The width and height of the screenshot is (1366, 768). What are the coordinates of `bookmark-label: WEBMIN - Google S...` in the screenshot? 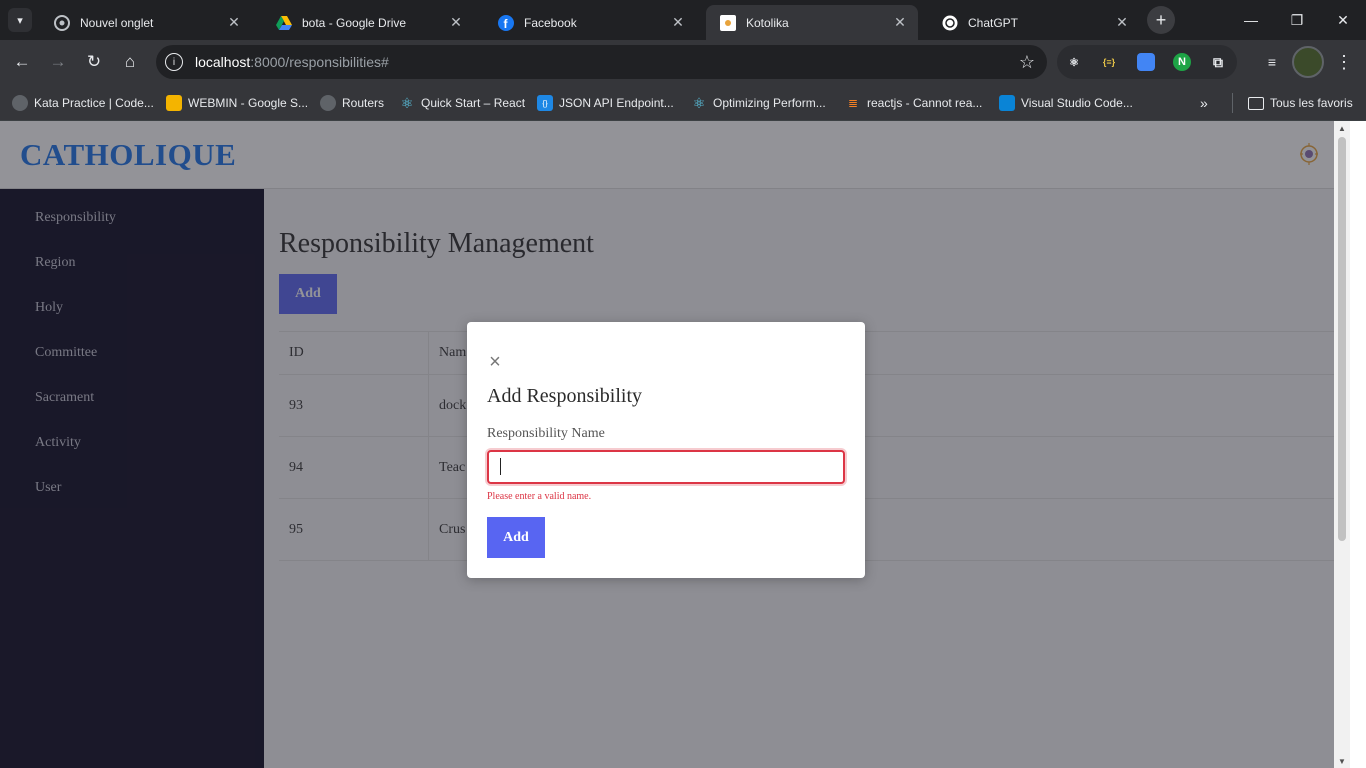 It's located at (248, 103).